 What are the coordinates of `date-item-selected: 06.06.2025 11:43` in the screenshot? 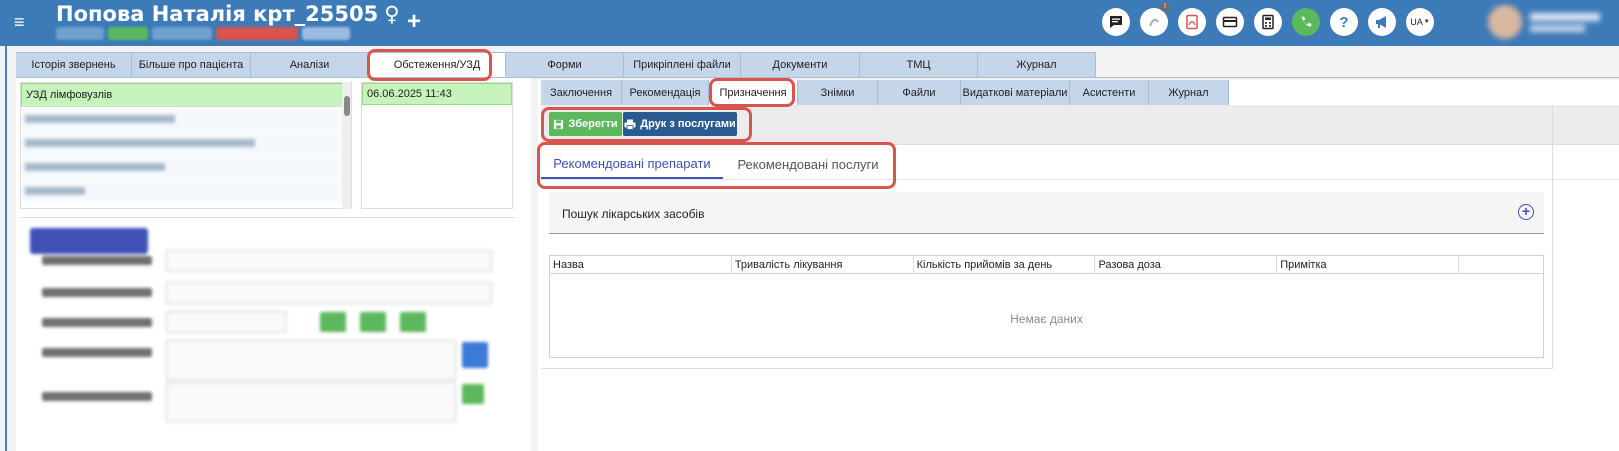 It's located at (437, 94).